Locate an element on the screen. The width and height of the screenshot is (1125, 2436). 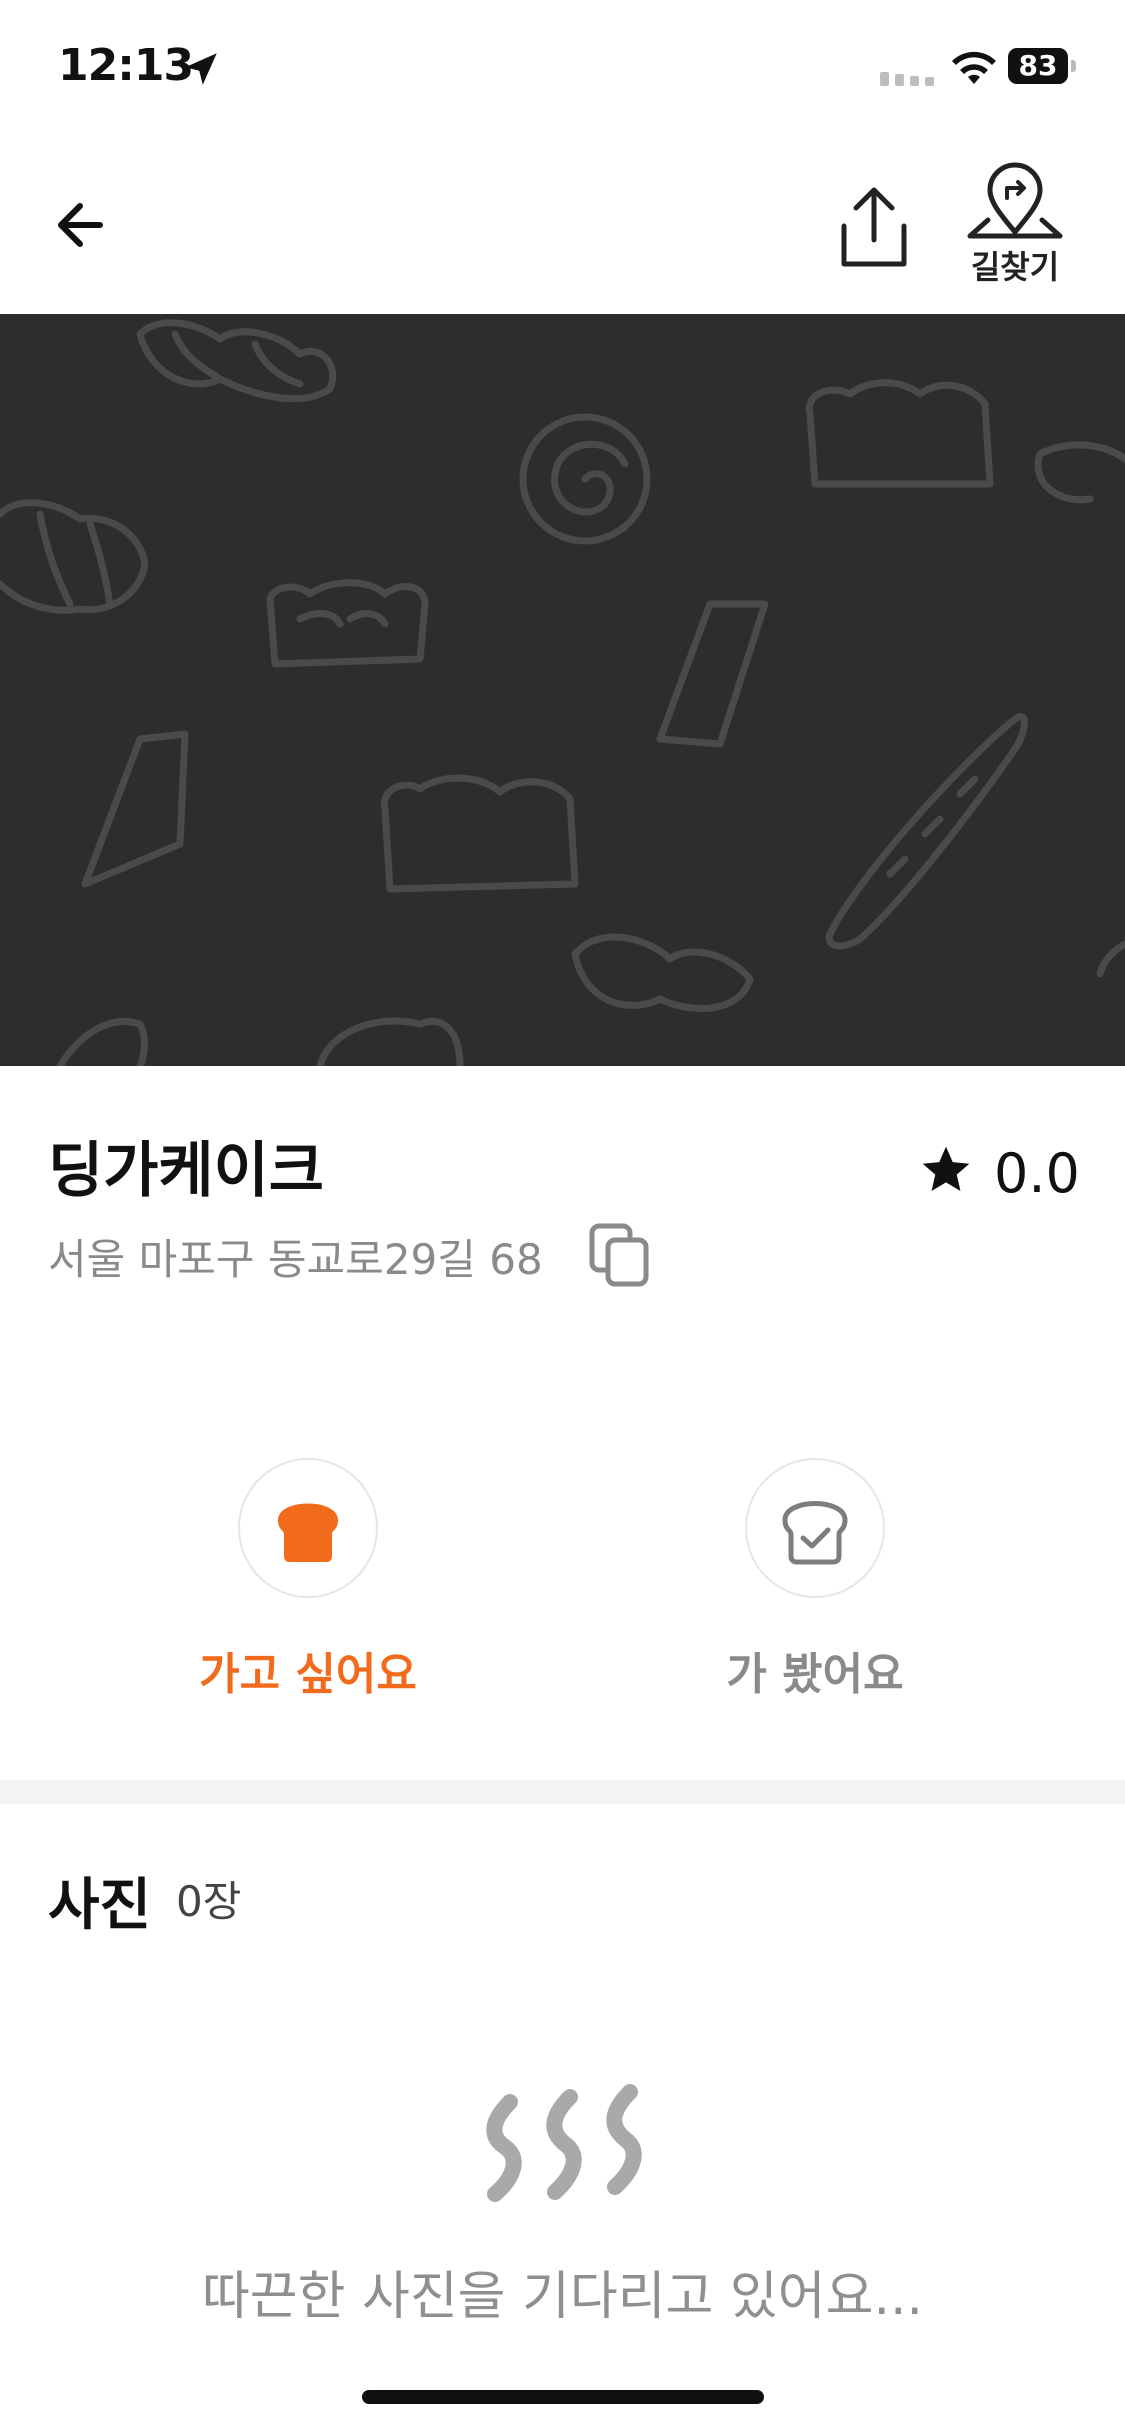
bread-icon is located at coordinates (308, 1532).